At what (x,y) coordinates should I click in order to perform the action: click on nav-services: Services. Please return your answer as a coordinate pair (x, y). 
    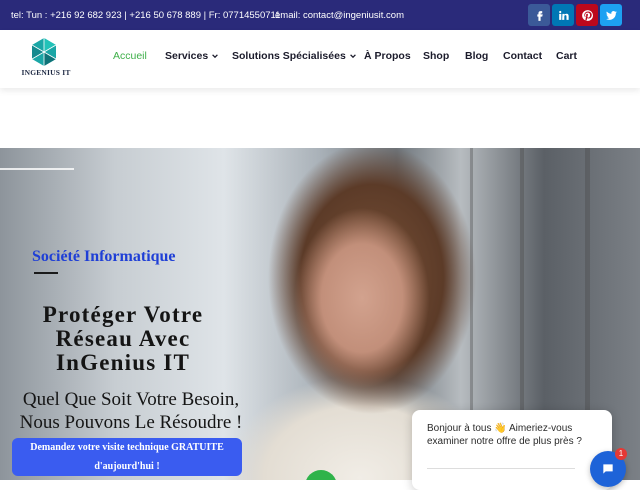
    Looking at the image, I should click on (192, 56).